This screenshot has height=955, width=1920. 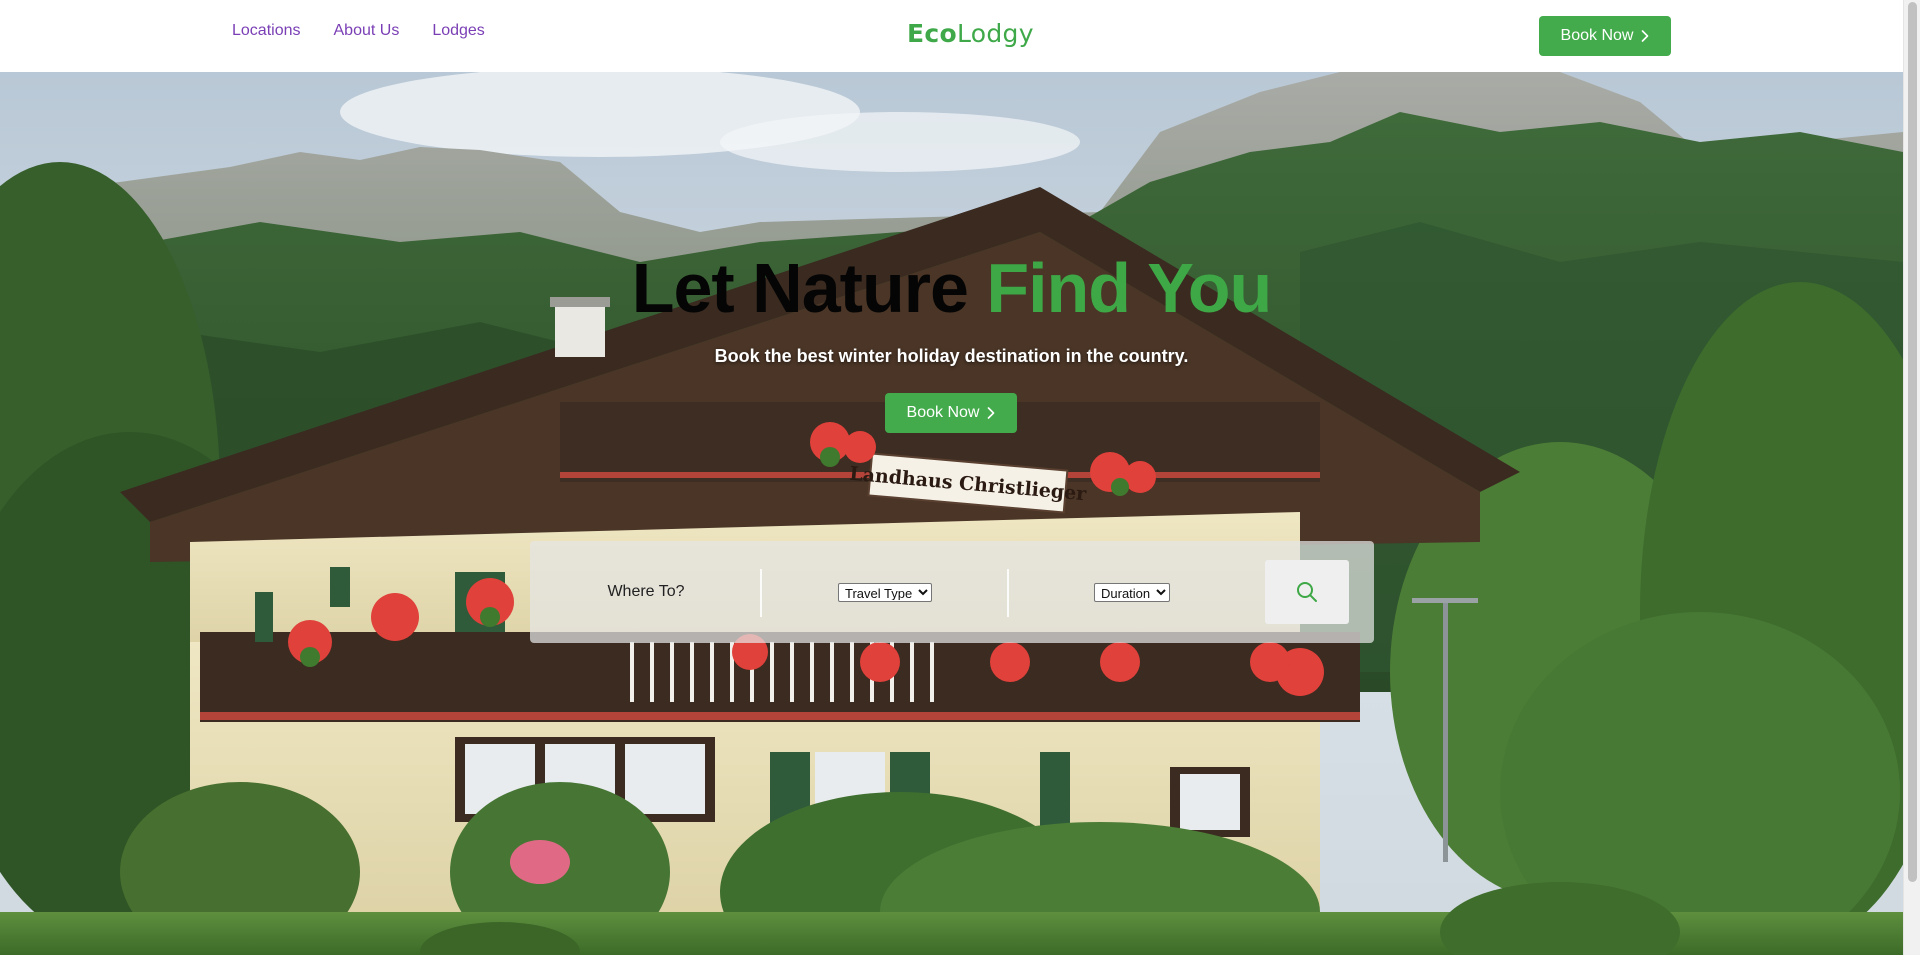 I want to click on travel-type-select: Travel Type, so click(x=885, y=592).